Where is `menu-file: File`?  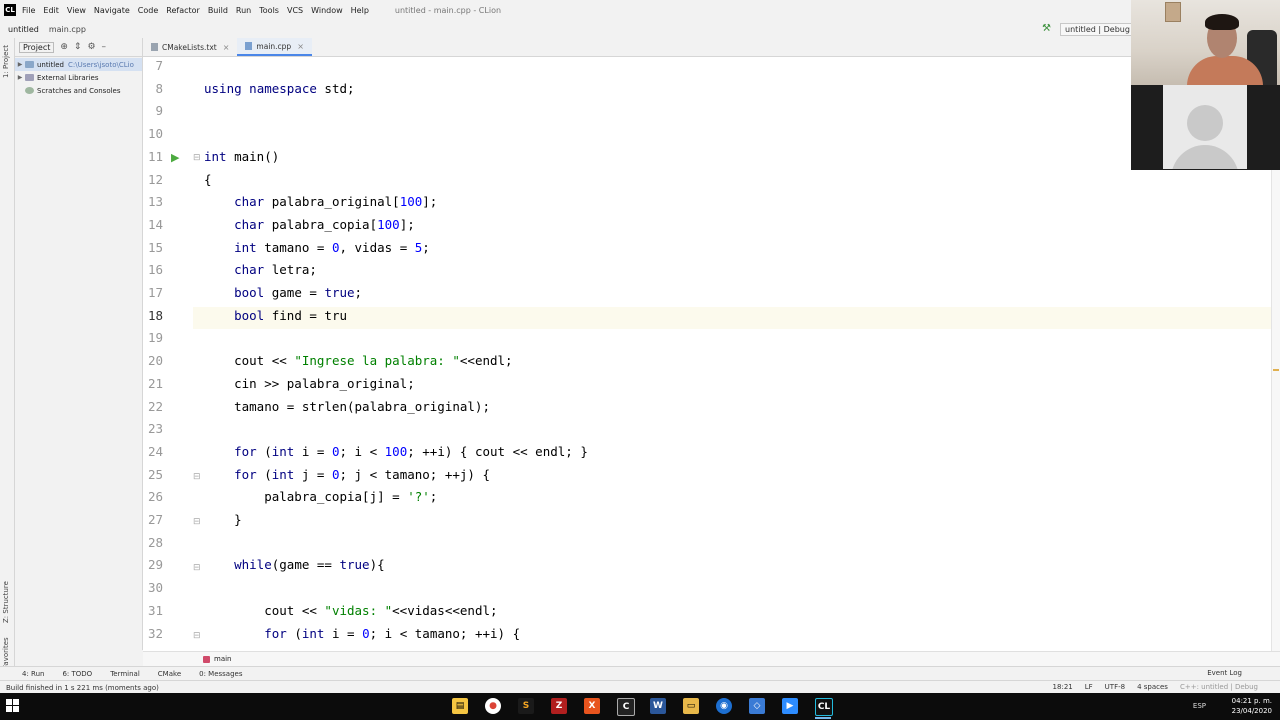
menu-file: File is located at coordinates (28, 10).